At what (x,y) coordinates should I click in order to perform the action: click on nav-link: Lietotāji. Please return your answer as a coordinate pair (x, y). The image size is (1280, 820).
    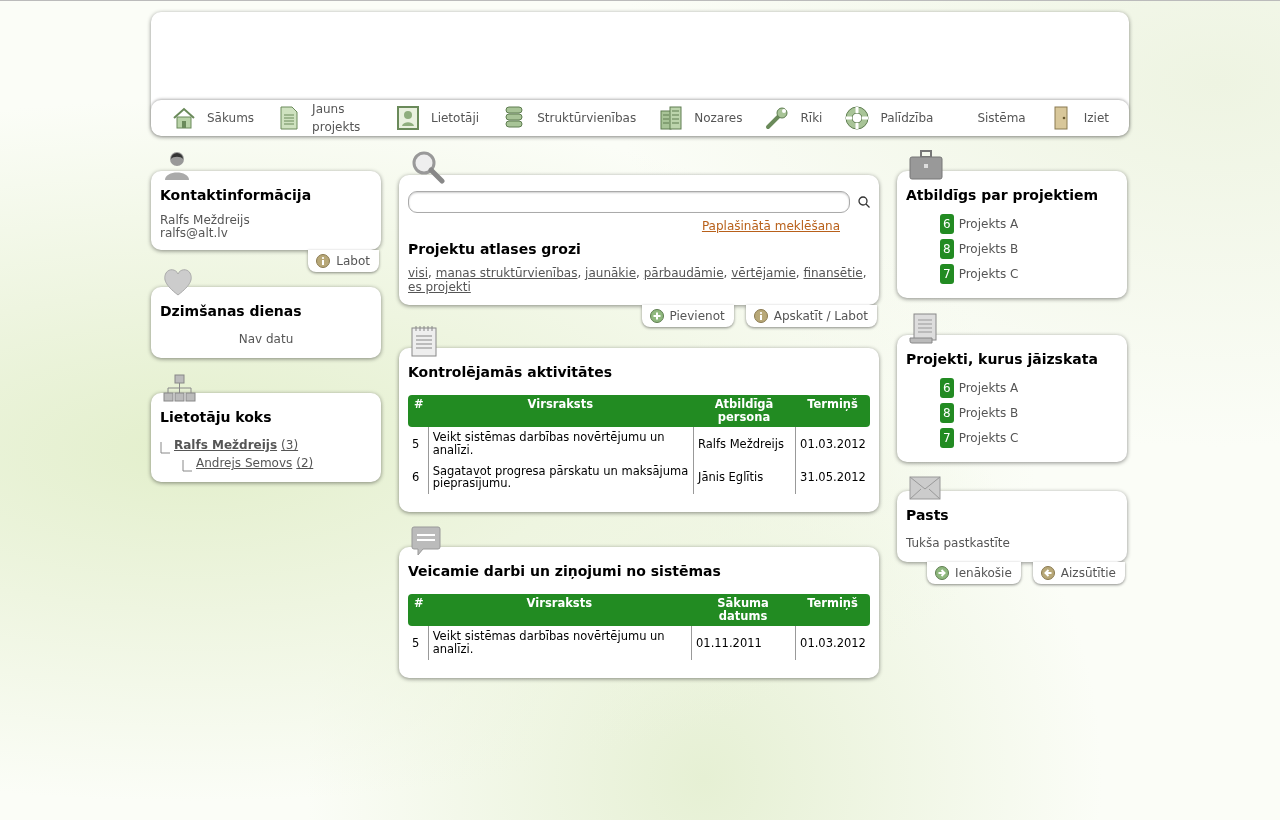
    Looking at the image, I should click on (437, 118).